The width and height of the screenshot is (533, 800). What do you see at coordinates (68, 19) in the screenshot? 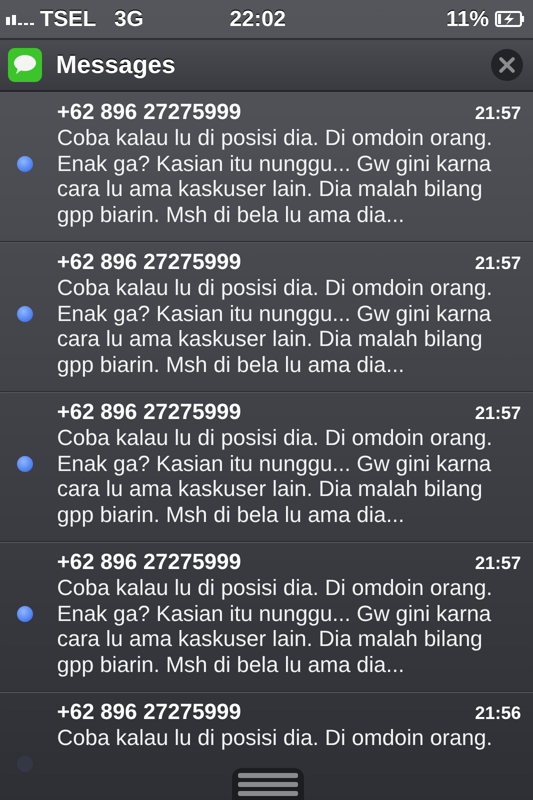
I see `carrier-name: TSEL` at bounding box center [68, 19].